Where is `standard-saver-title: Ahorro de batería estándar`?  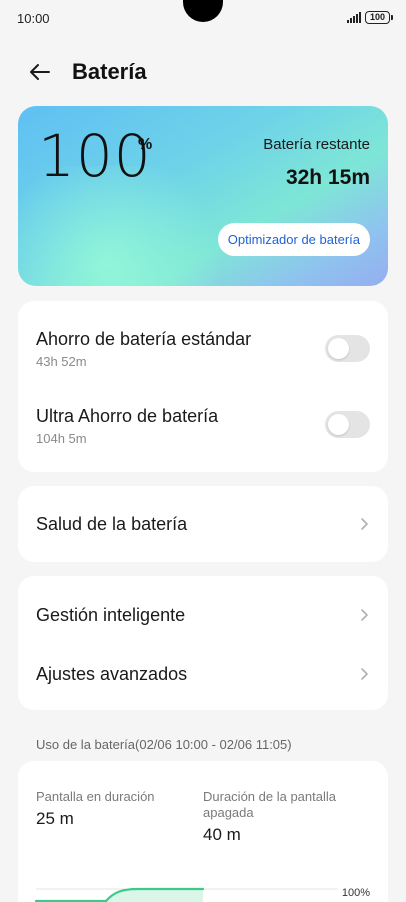 standard-saver-title: Ahorro de batería estándar is located at coordinates (144, 339).